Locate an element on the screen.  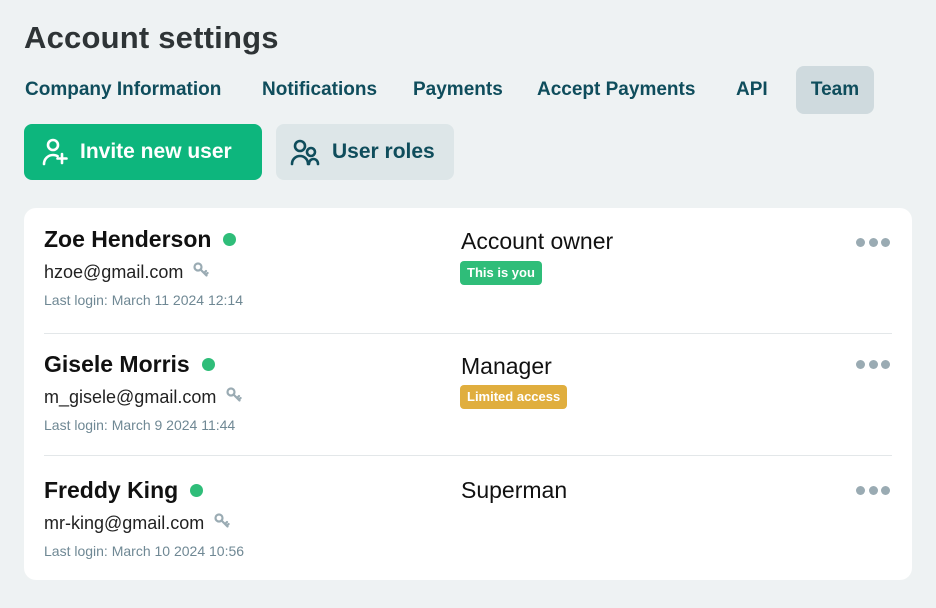
page-title: Account settings is located at coordinates (151, 37).